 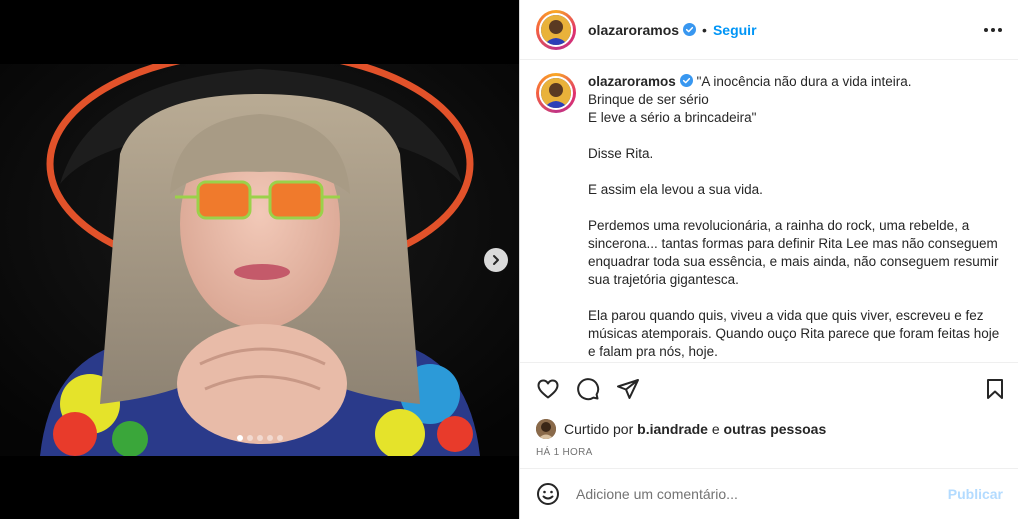 I want to click on comment-bubble-icon, so click(x=588, y=389).